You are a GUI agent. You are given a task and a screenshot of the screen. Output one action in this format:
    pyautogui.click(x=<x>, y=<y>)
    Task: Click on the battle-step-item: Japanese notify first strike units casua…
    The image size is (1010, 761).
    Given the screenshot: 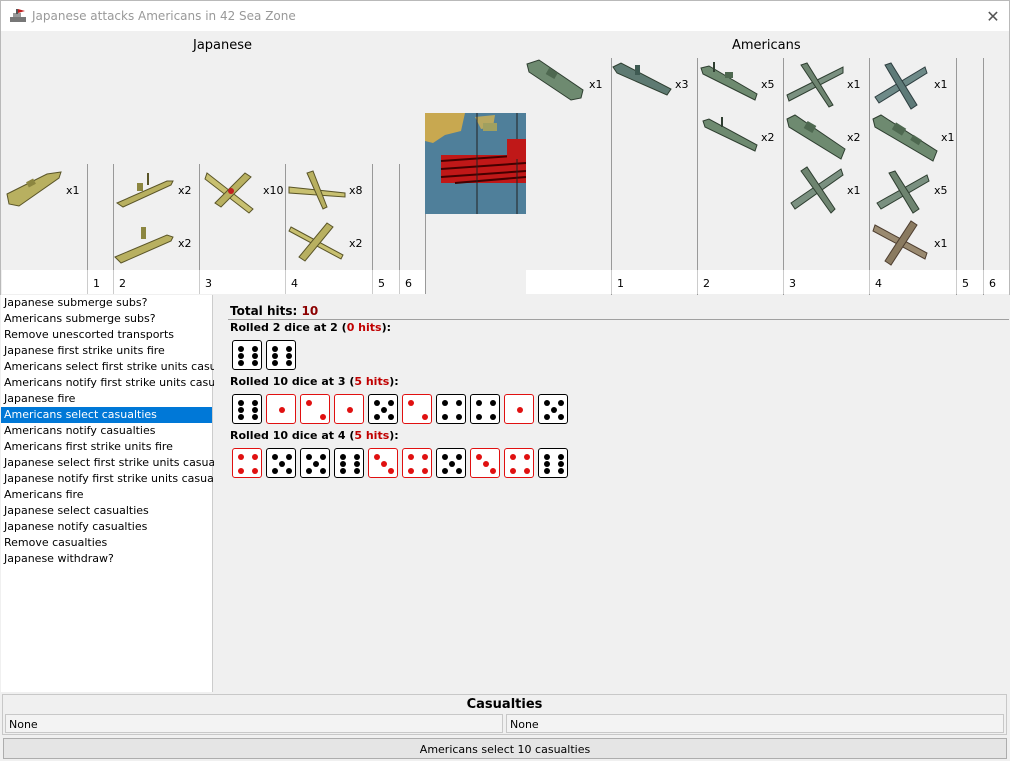 What is the action you would take?
    pyautogui.click(x=119, y=479)
    